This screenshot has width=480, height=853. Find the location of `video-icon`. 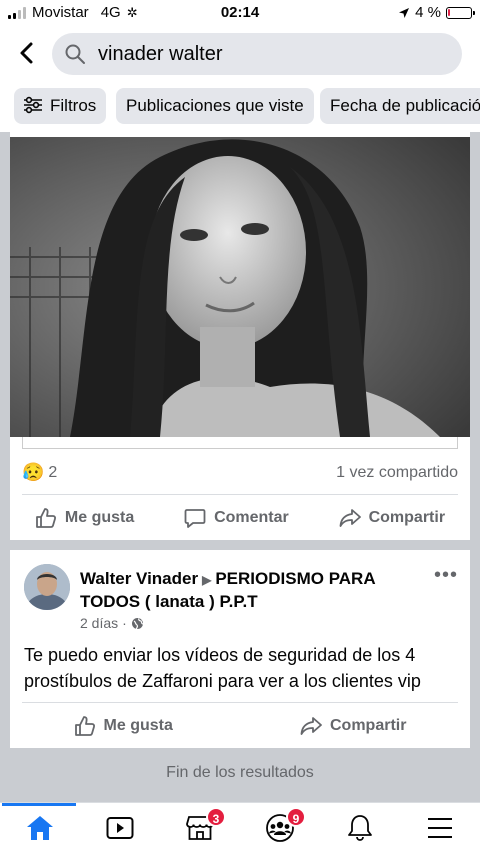

video-icon is located at coordinates (120, 828).